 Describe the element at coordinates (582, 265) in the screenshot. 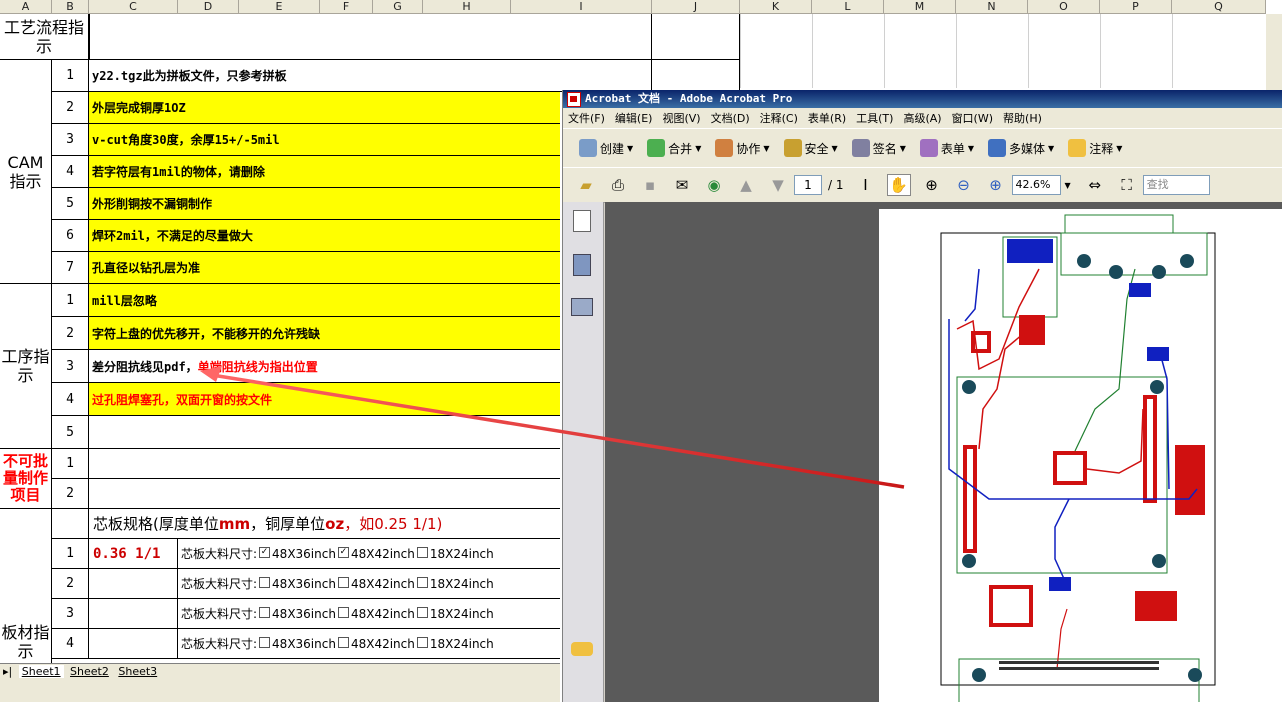

I see `bookmarks-icon` at that location.